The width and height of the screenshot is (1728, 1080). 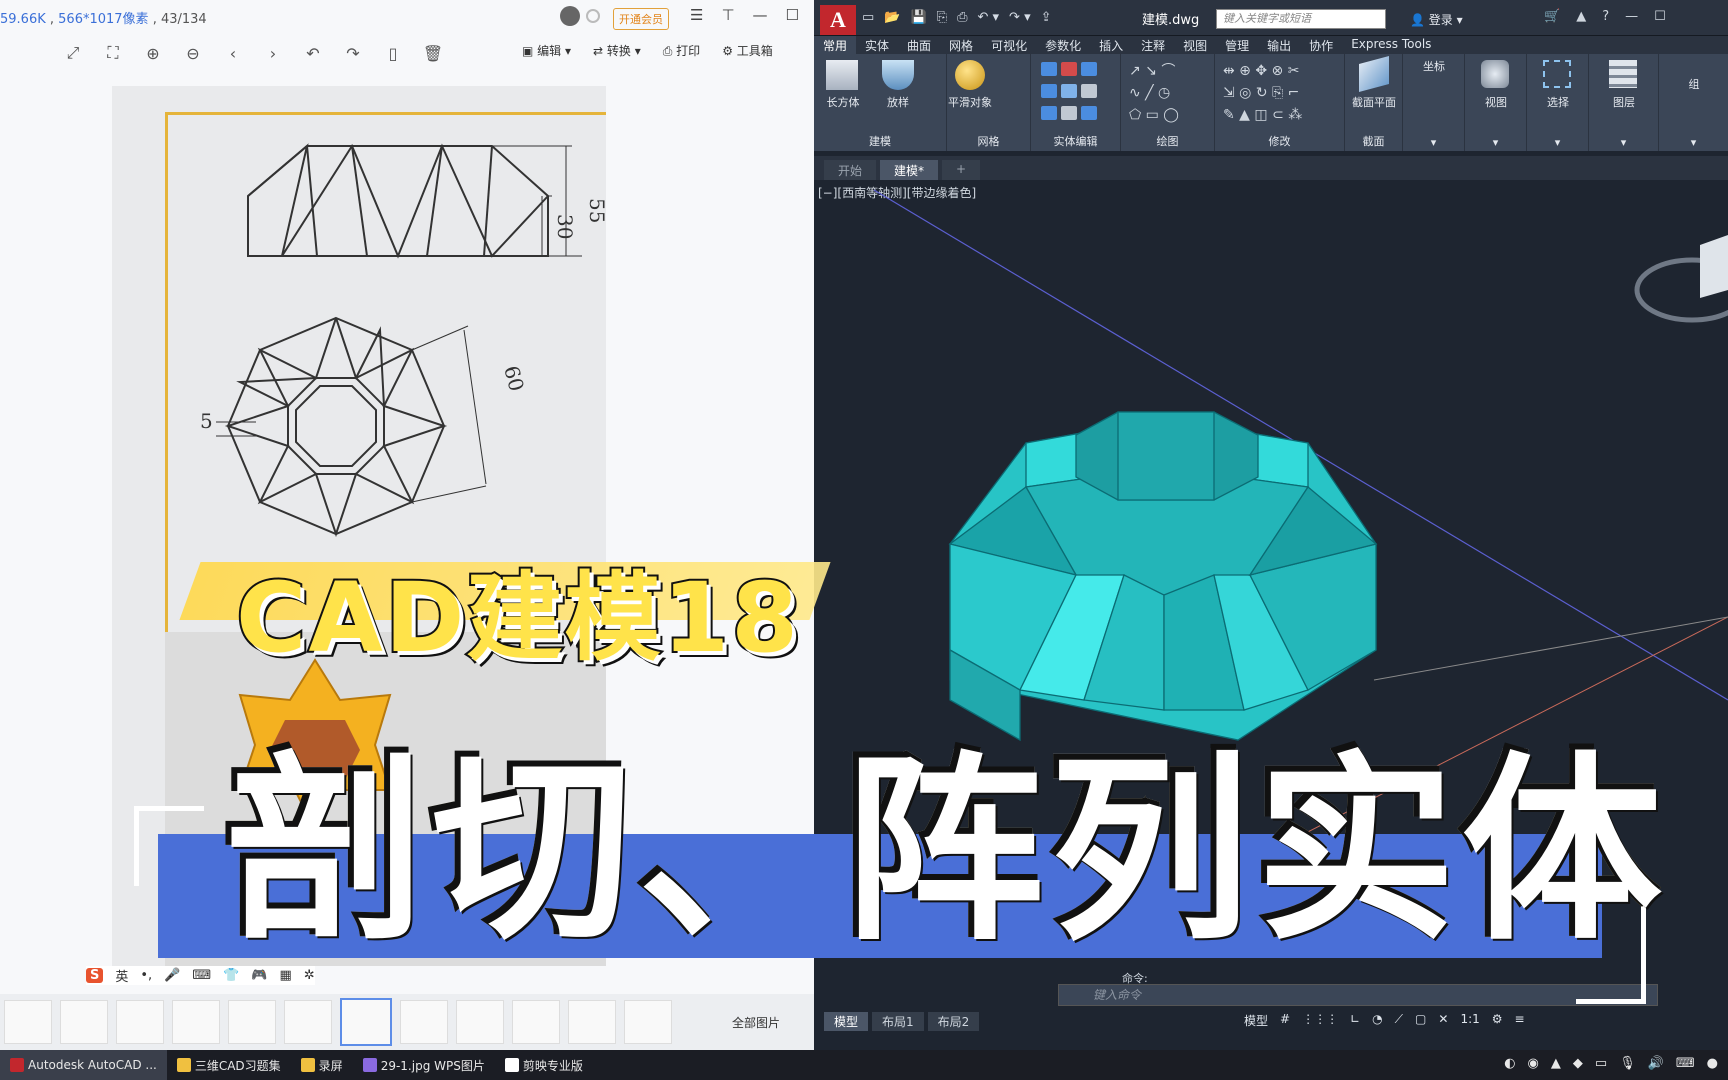 What do you see at coordinates (544, 1065) in the screenshot?
I see `taskbar-item-jianying: 剪映专业版` at bounding box center [544, 1065].